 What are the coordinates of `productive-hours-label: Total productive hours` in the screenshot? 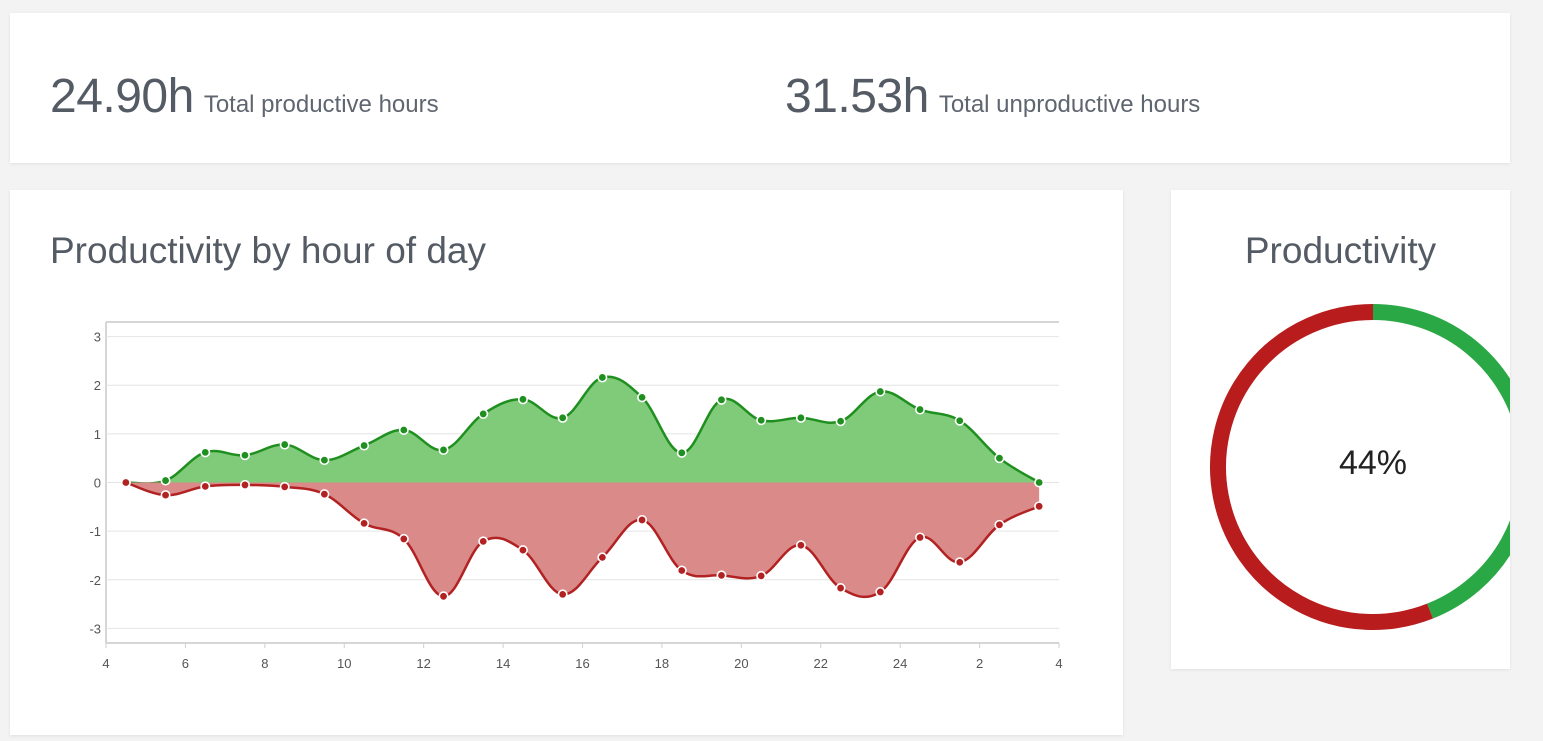 It's located at (321, 104).